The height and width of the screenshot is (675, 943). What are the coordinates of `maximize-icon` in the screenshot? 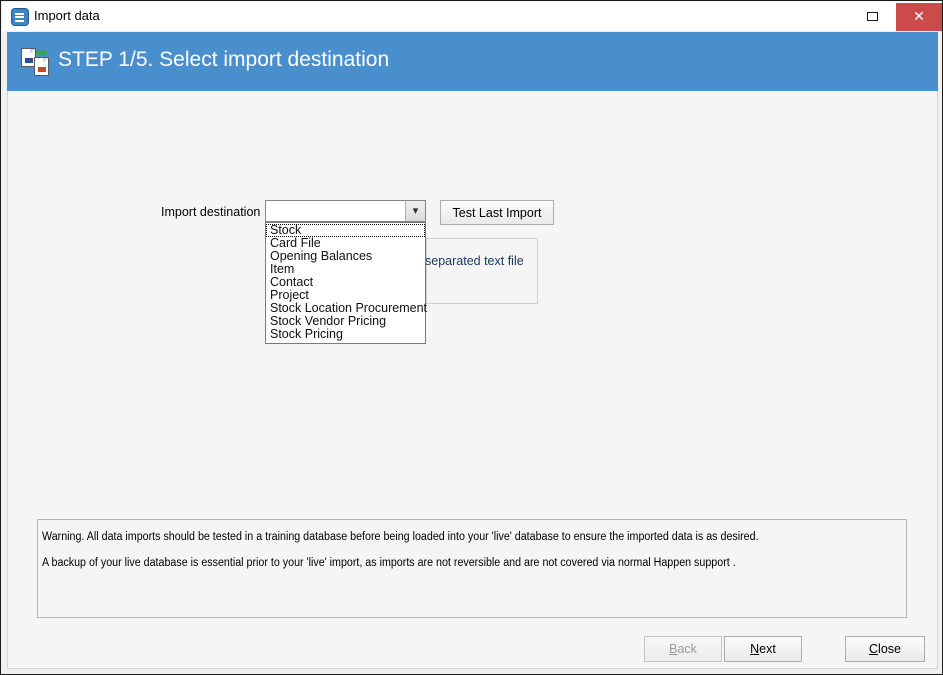 It's located at (872, 16).